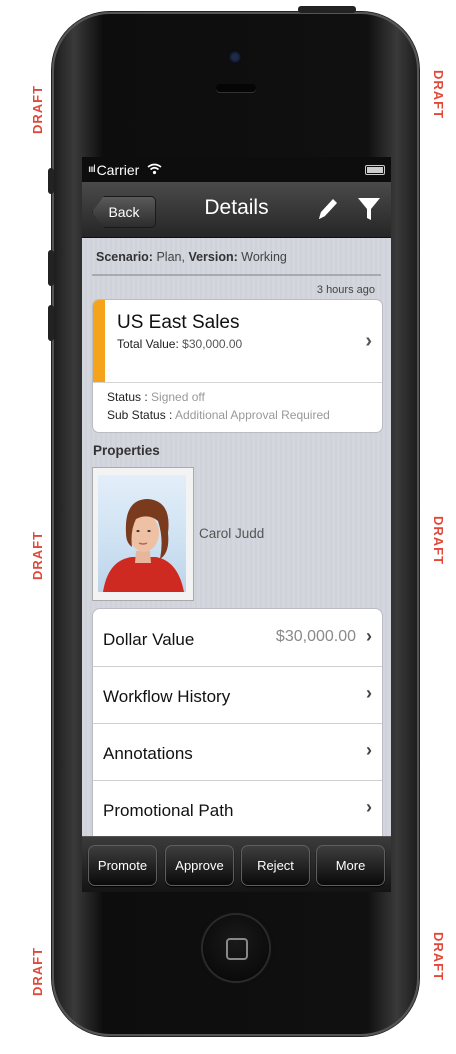 The image size is (456, 1054). What do you see at coordinates (237, 752) in the screenshot?
I see `list-item-annotations: Annotations ›` at bounding box center [237, 752].